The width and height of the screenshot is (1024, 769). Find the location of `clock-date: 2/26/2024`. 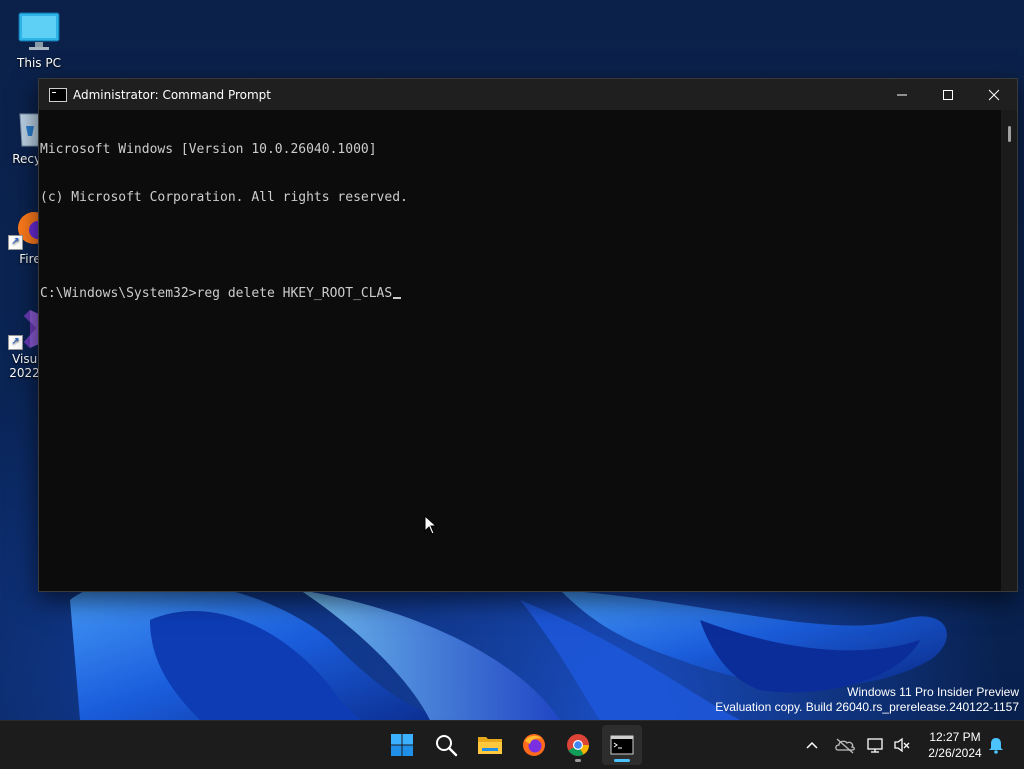

clock-date: 2/26/2024 is located at coordinates (955, 753).